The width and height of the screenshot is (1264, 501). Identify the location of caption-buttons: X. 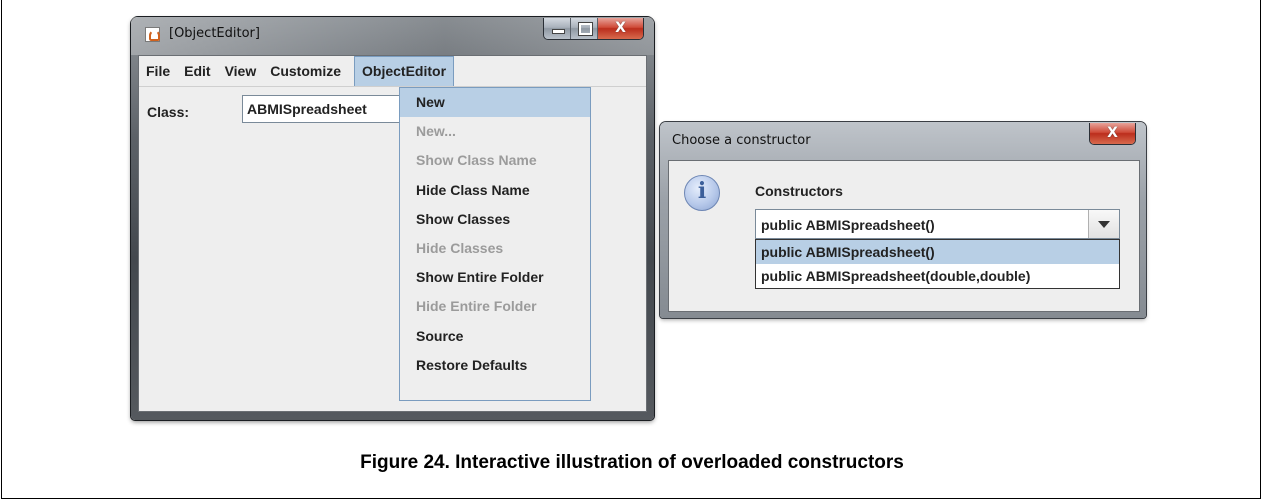
(593, 29).